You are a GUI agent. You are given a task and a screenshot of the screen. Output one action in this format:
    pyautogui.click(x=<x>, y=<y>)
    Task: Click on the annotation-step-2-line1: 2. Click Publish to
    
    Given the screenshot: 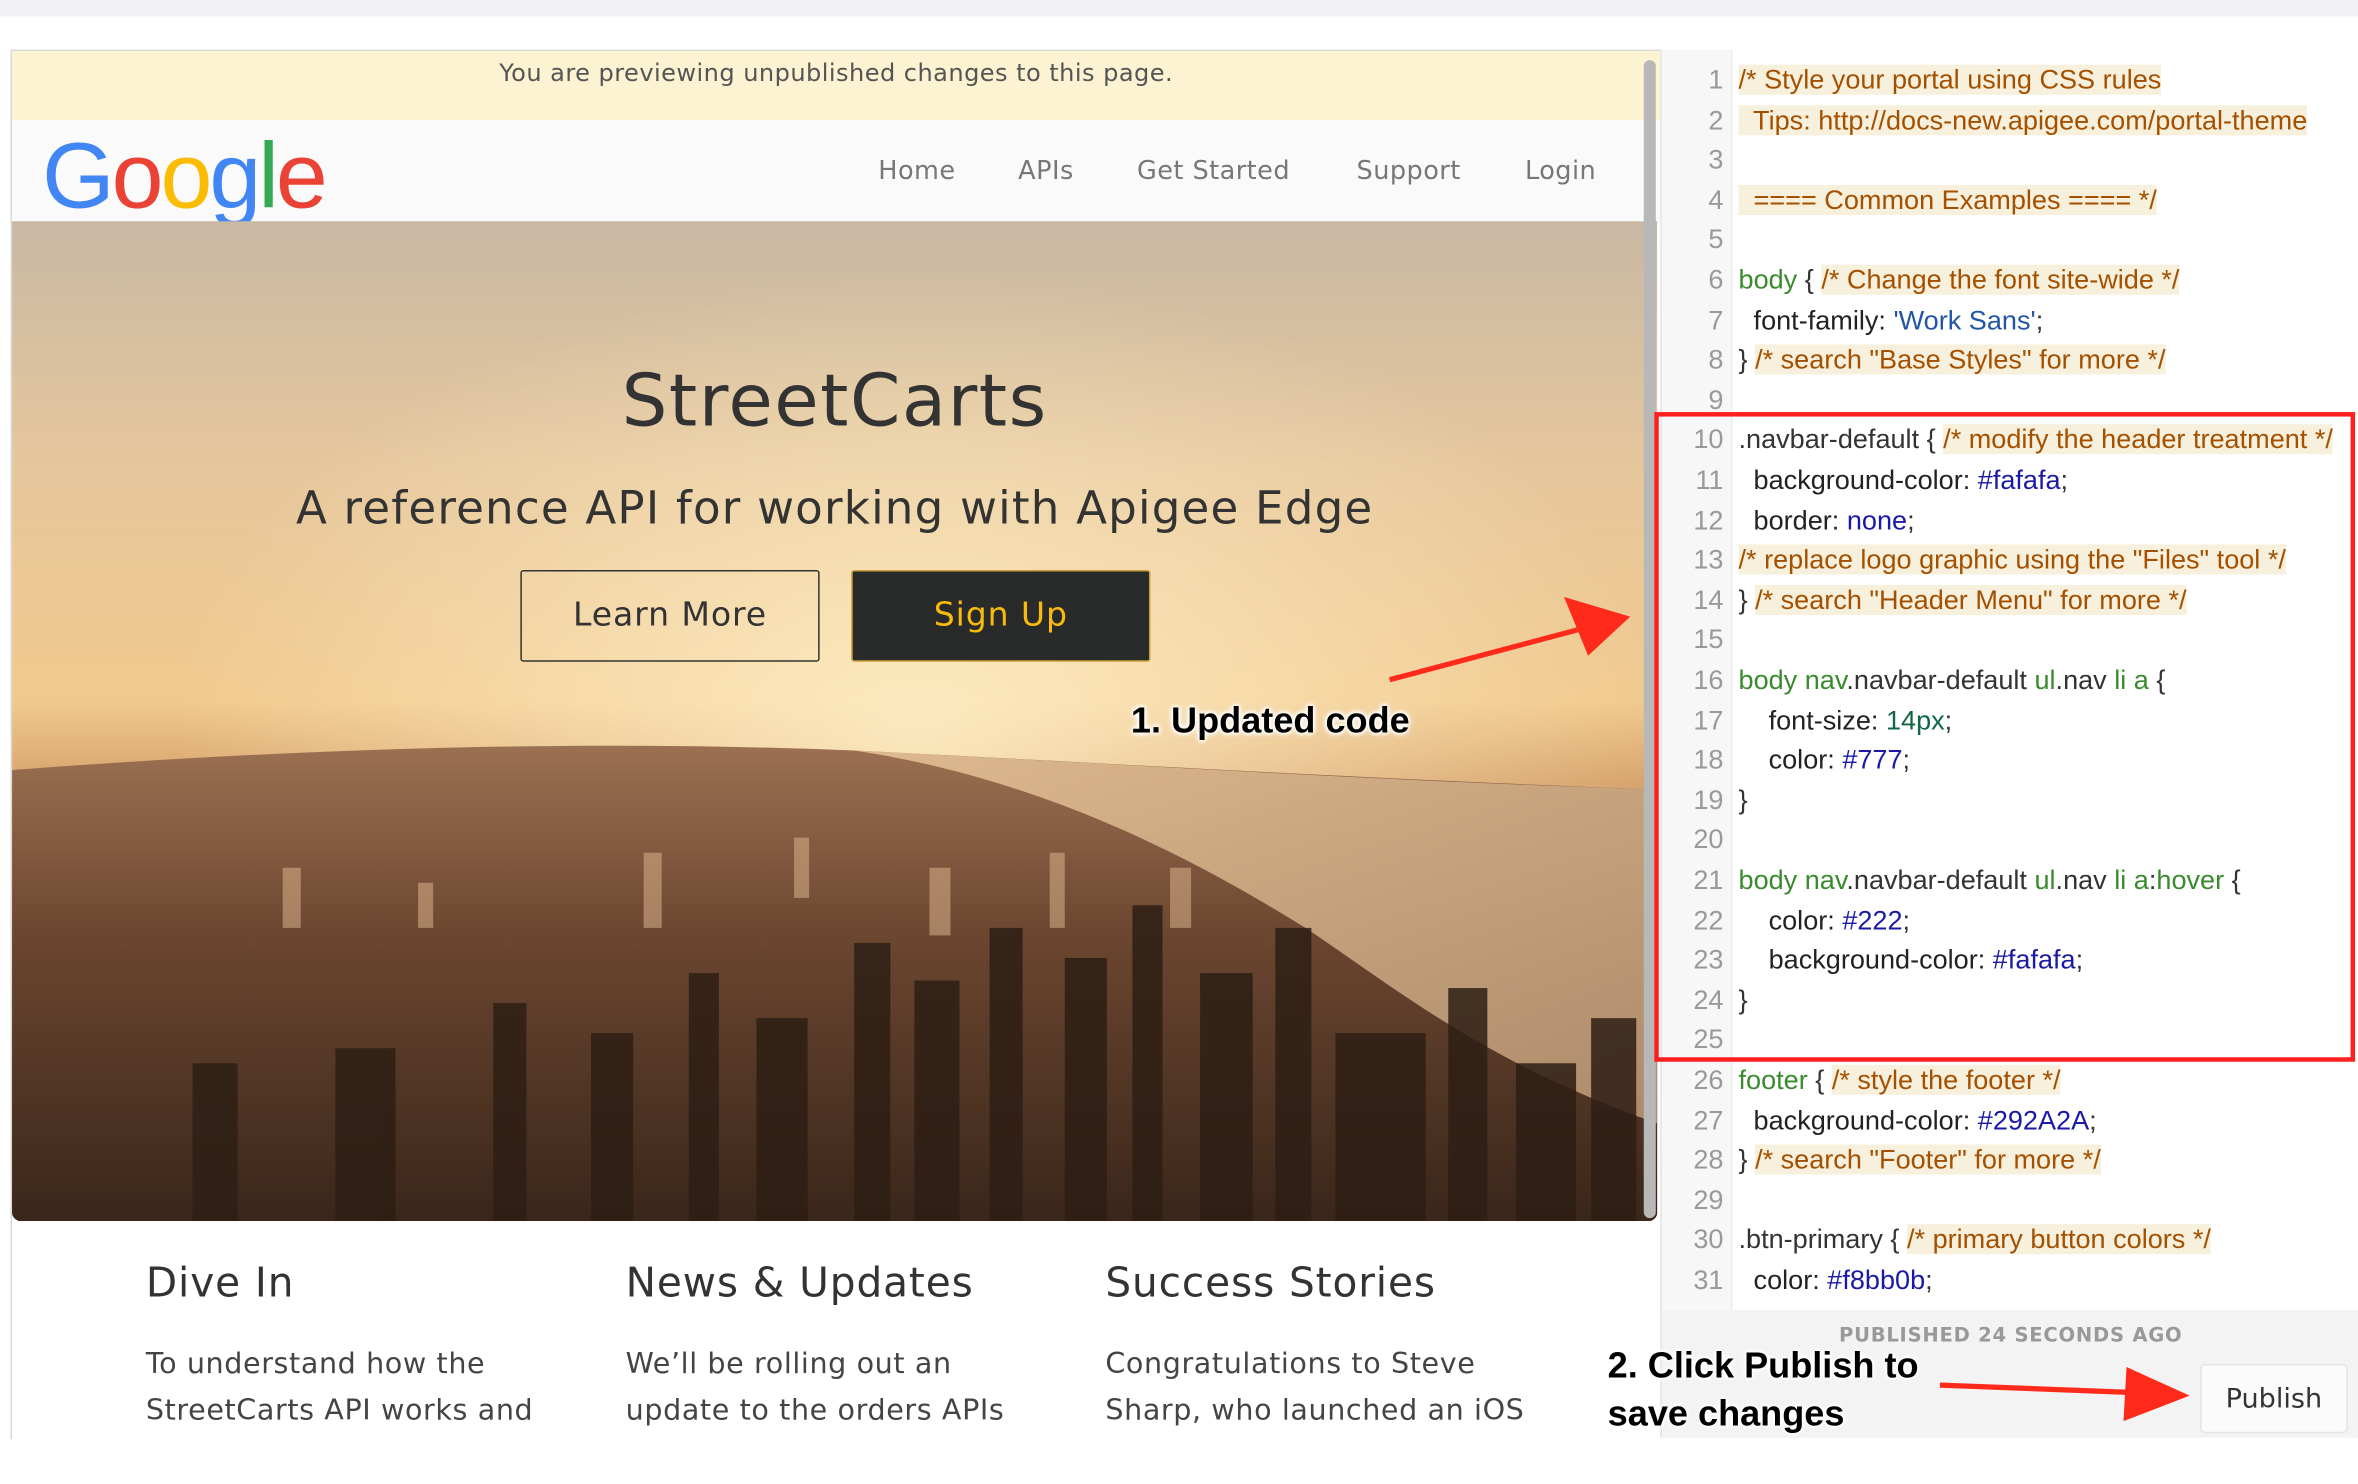 What is the action you would take?
    pyautogui.click(x=1763, y=1366)
    